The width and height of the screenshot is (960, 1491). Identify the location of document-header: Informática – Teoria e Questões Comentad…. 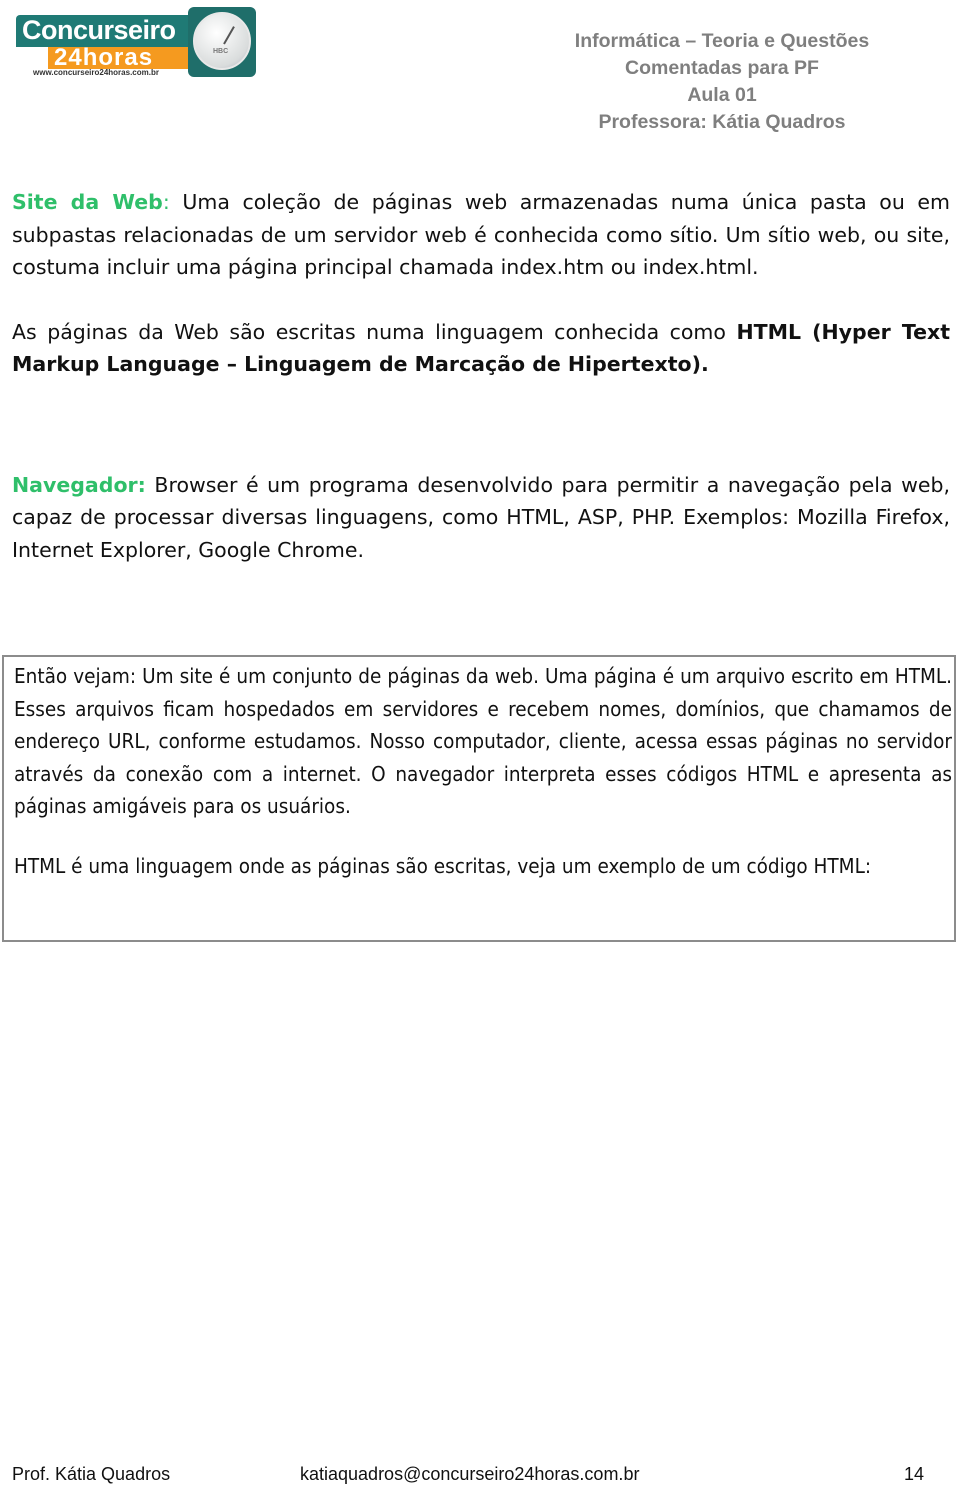
(722, 82).